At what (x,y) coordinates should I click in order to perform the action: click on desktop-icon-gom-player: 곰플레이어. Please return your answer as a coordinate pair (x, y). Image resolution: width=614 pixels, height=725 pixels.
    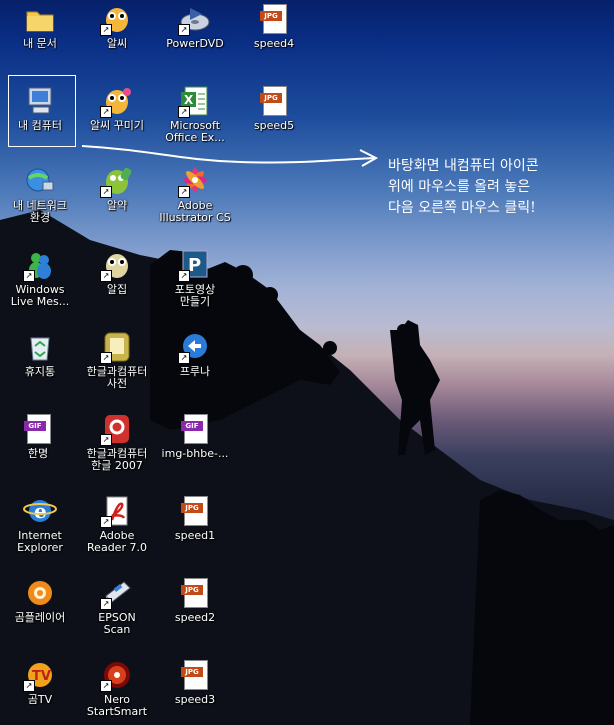
    Looking at the image, I should click on (40, 600).